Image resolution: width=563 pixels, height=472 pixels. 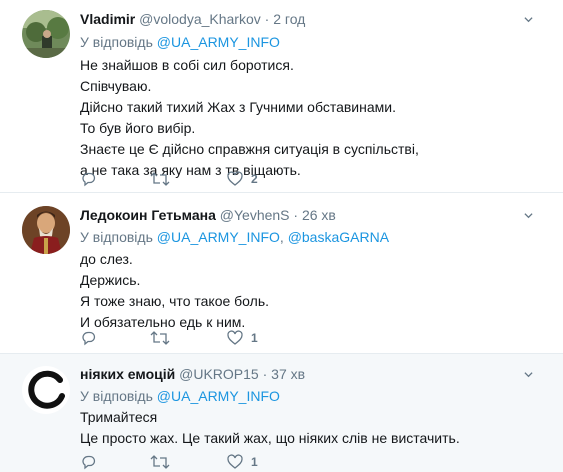 I want to click on display-name: Vladimir, so click(x=107, y=19).